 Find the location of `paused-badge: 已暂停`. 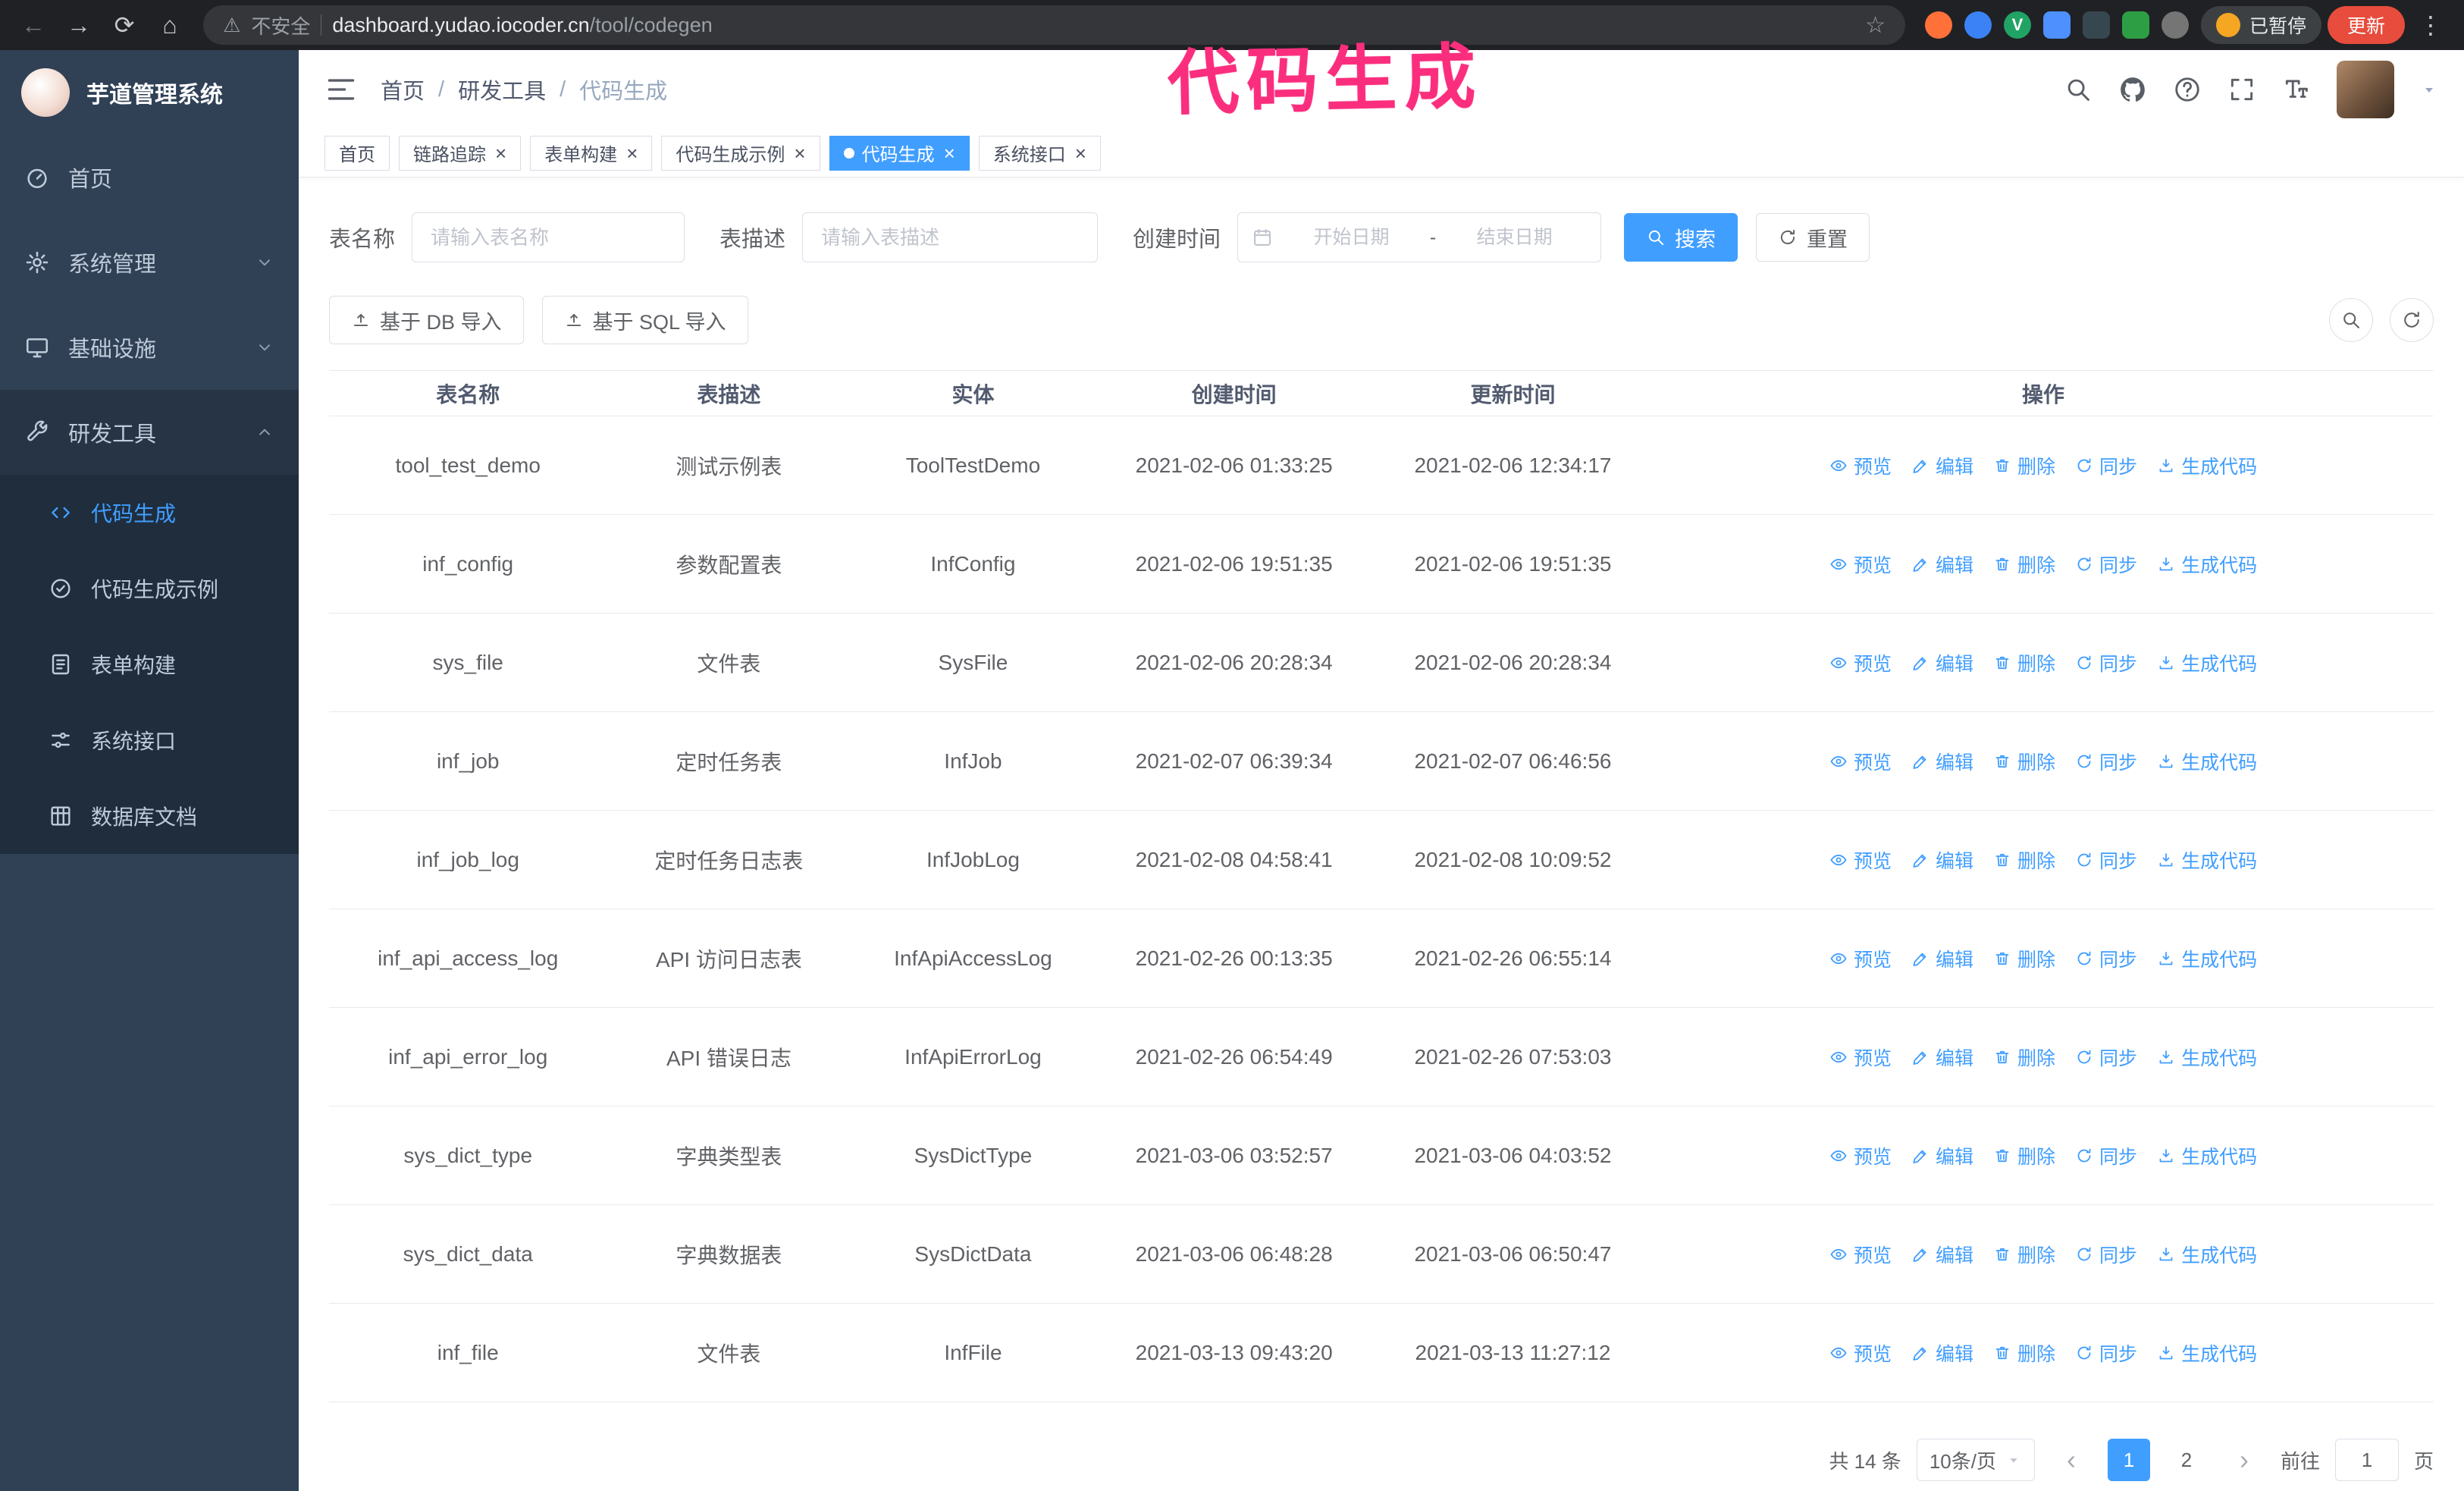

paused-badge: 已暂停 is located at coordinates (2260, 25).